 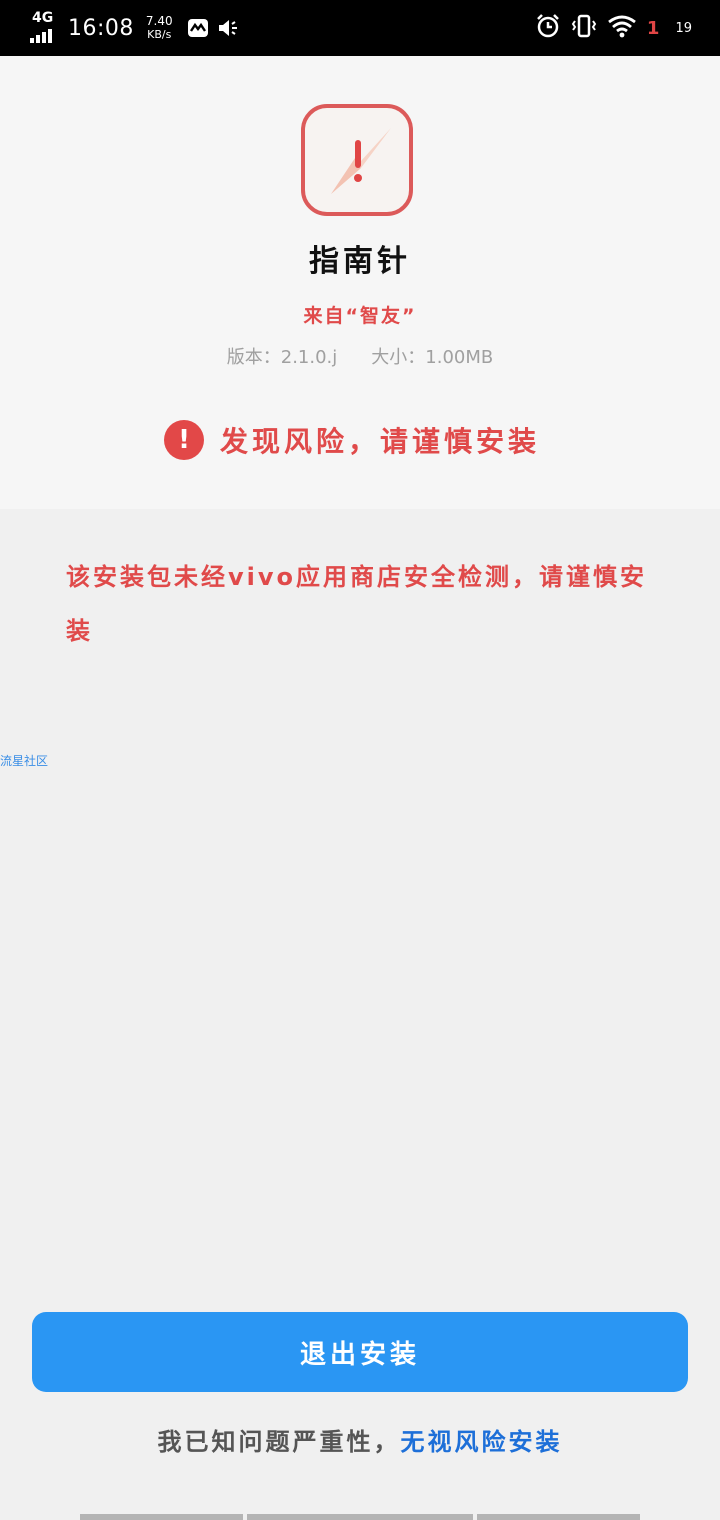 What do you see at coordinates (432, 357) in the screenshot?
I see `app-size: 大小：1.00MB` at bounding box center [432, 357].